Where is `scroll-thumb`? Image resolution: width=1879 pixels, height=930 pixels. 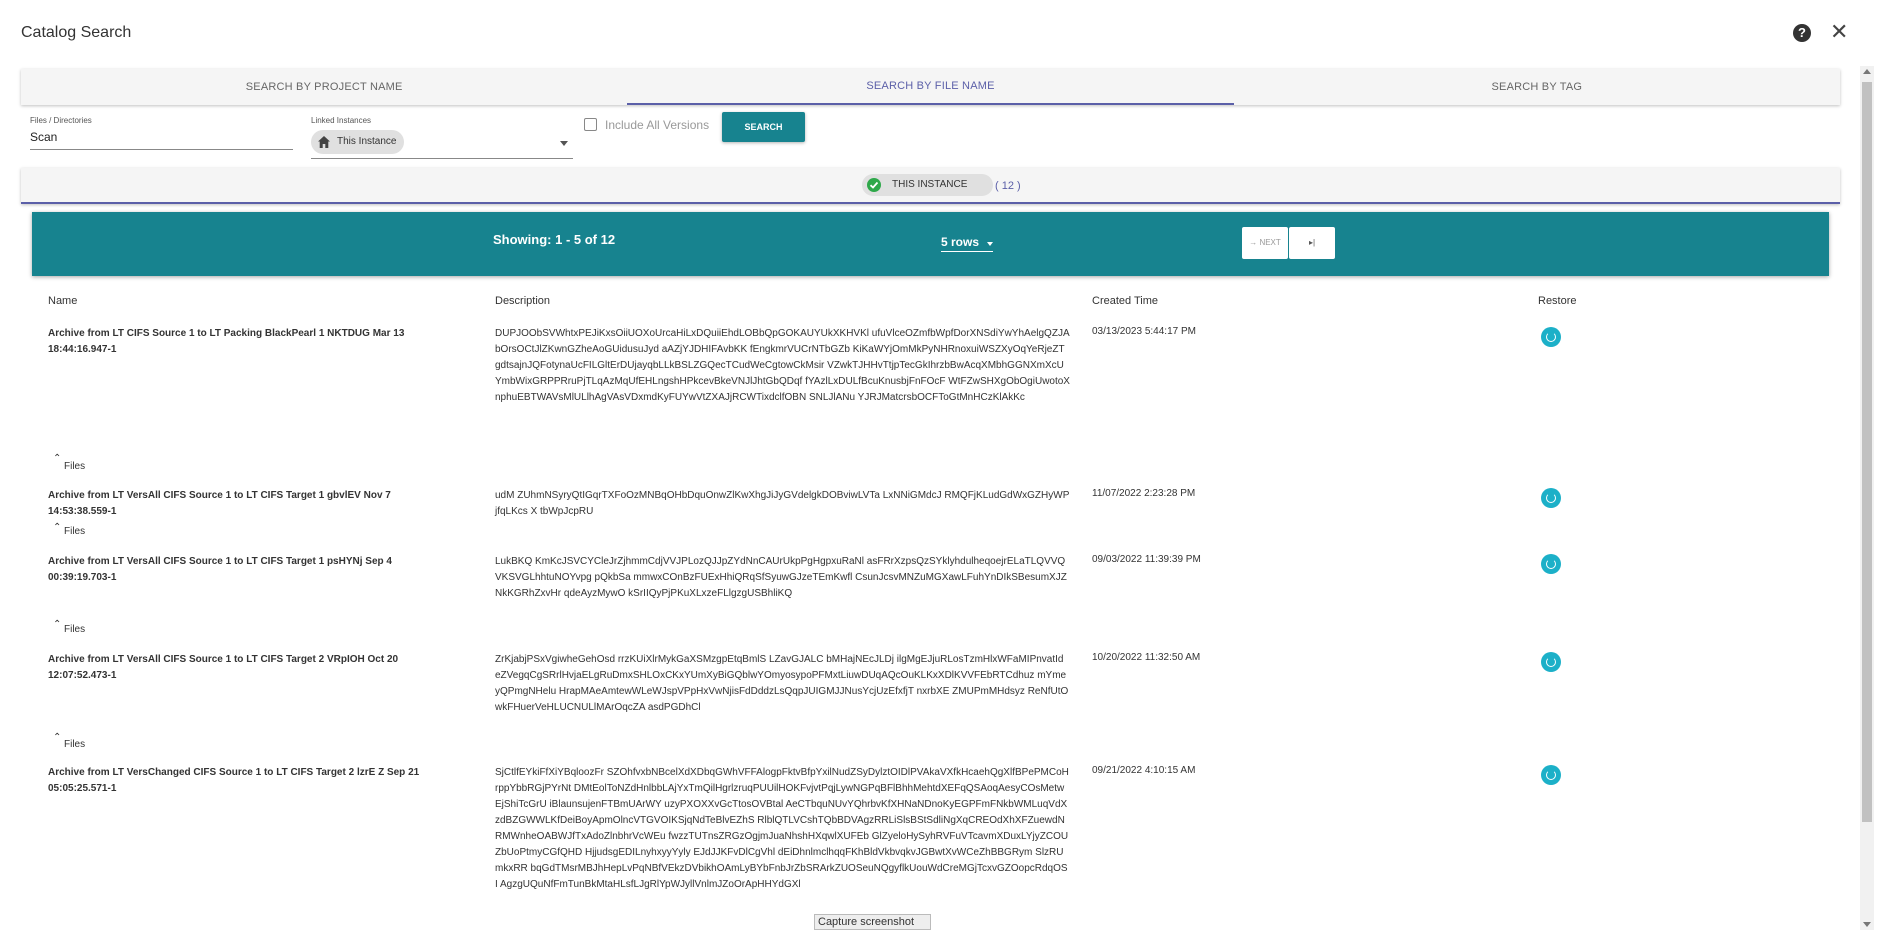 scroll-thumb is located at coordinates (1867, 452).